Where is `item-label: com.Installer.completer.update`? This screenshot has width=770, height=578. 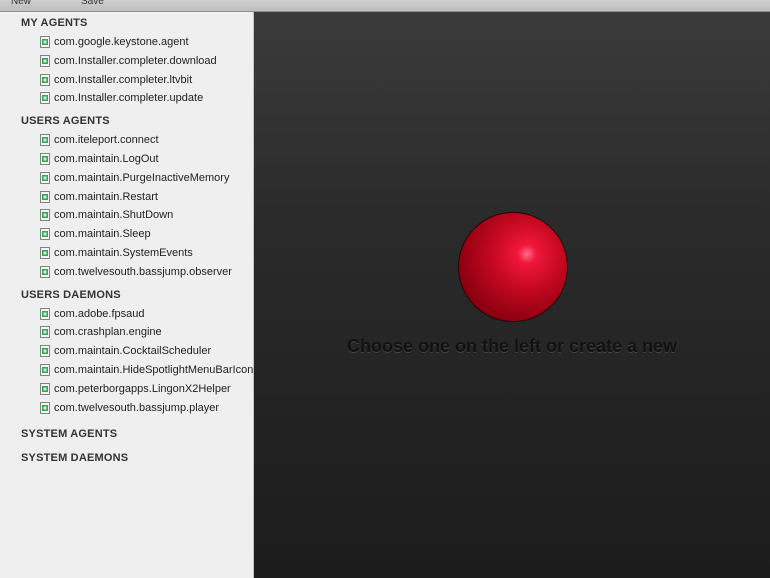
item-label: com.Installer.completer.update is located at coordinates (129, 98).